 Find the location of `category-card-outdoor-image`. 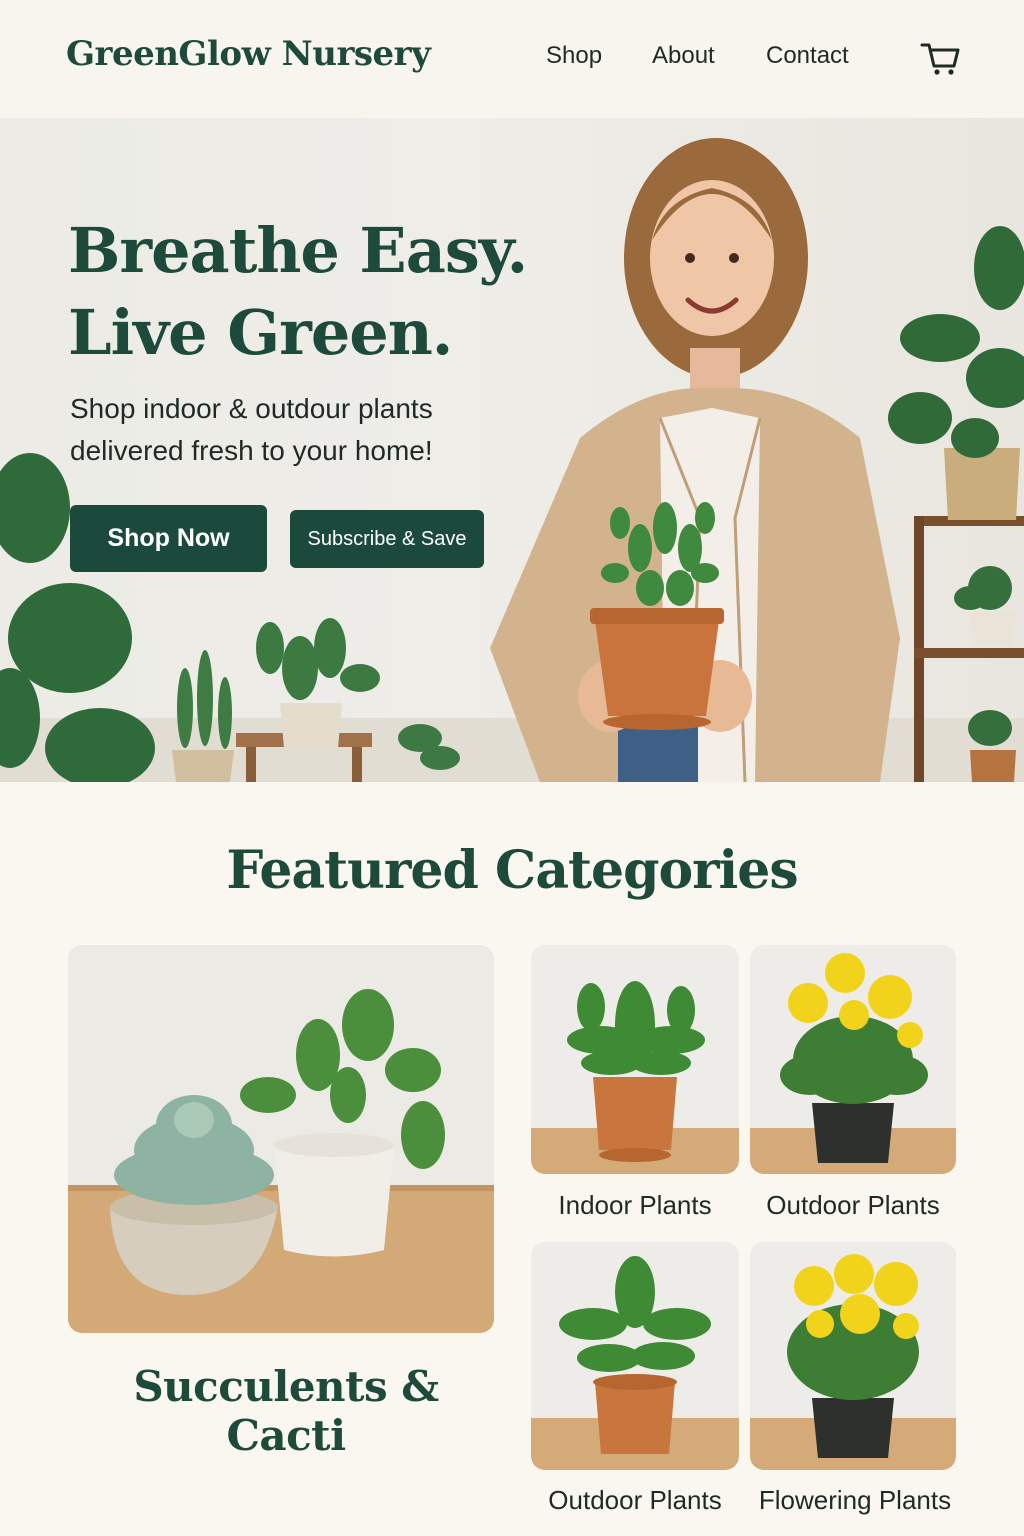

category-card-outdoor-image is located at coordinates (853, 1059).